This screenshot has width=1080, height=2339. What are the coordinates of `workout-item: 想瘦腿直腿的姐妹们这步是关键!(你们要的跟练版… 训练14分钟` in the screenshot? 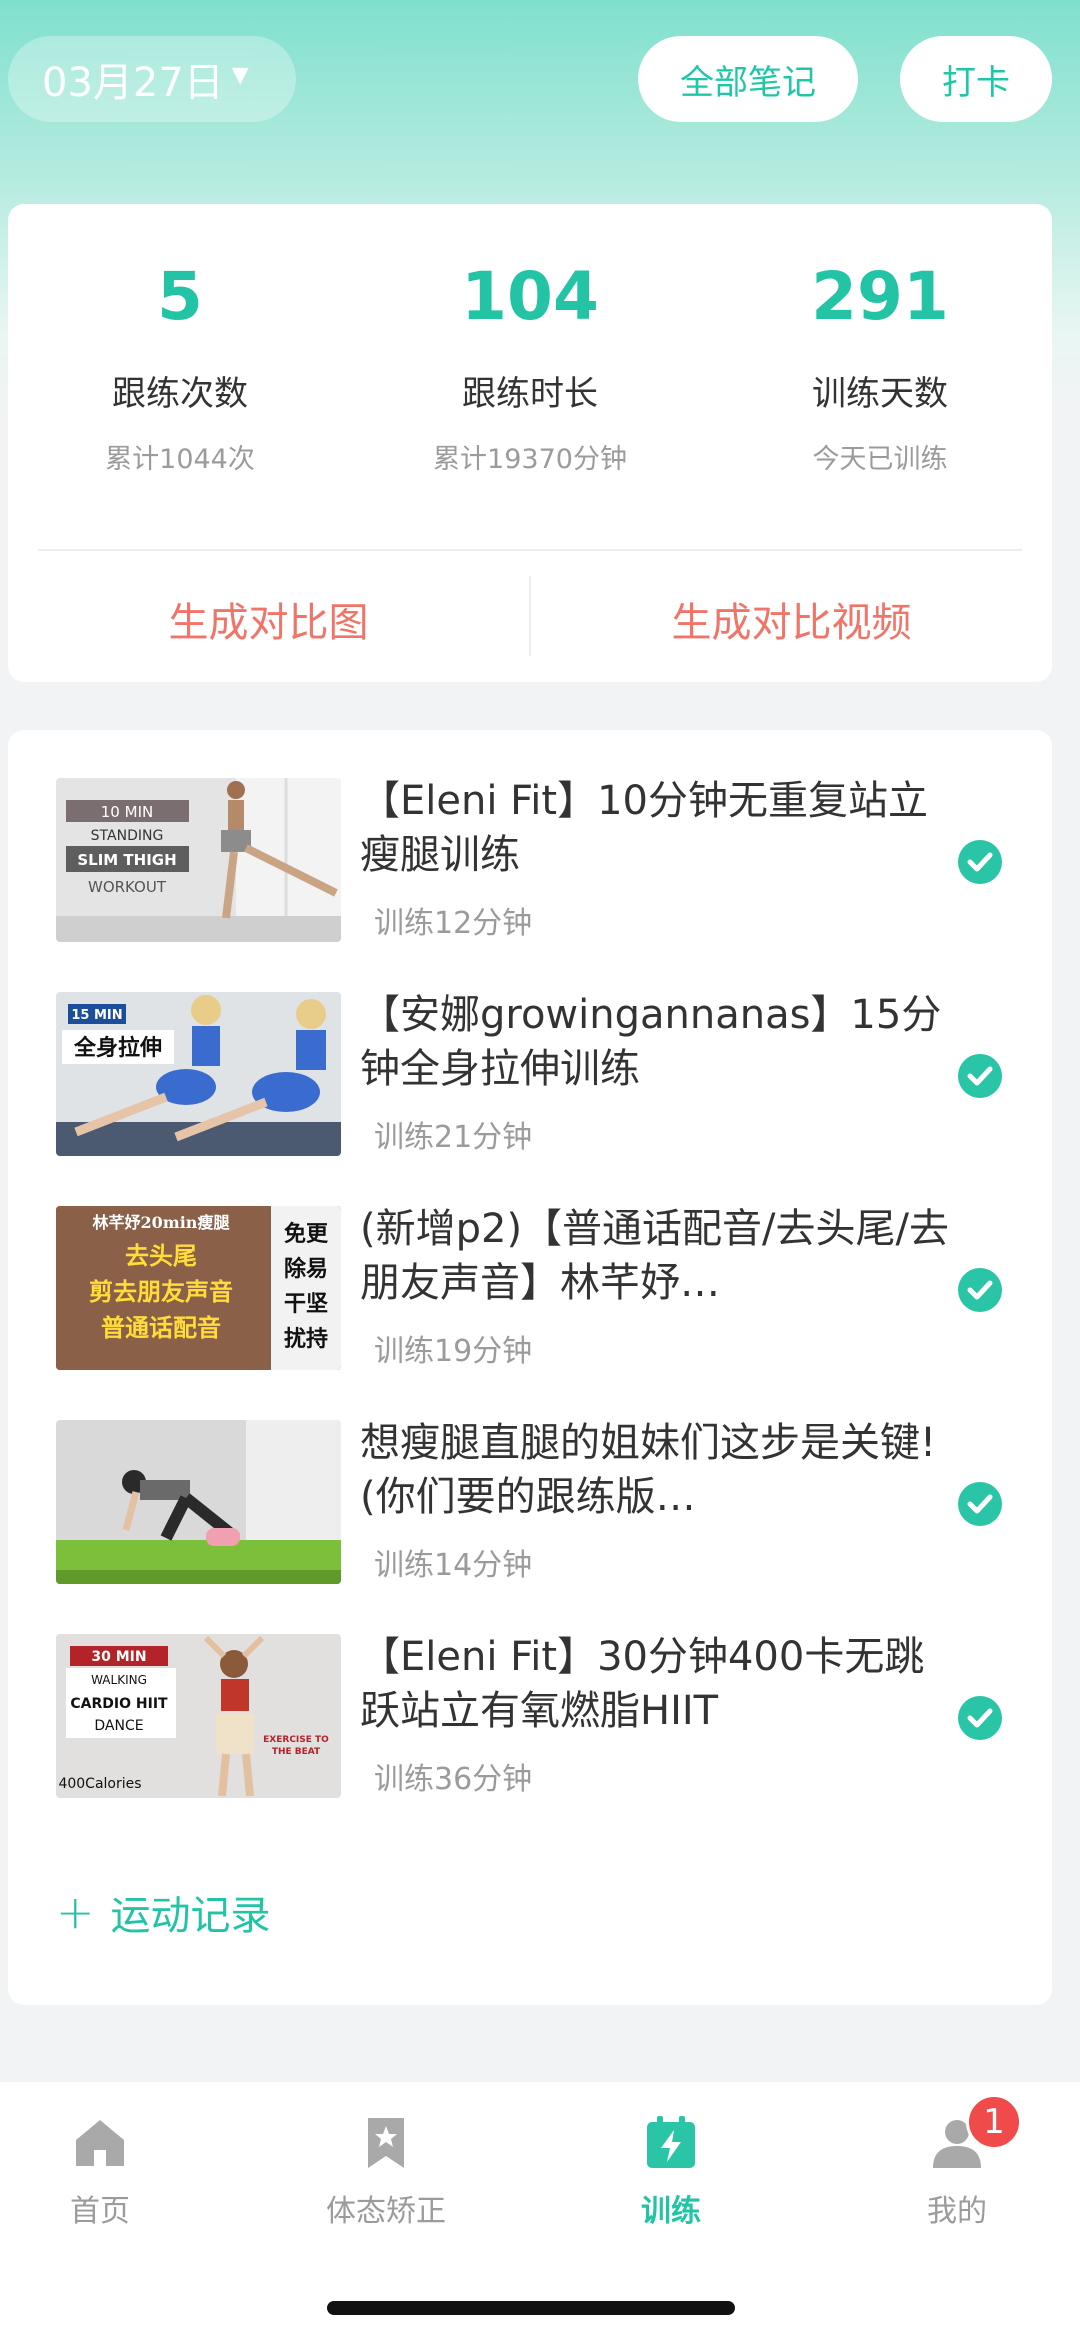 It's located at (530, 1503).